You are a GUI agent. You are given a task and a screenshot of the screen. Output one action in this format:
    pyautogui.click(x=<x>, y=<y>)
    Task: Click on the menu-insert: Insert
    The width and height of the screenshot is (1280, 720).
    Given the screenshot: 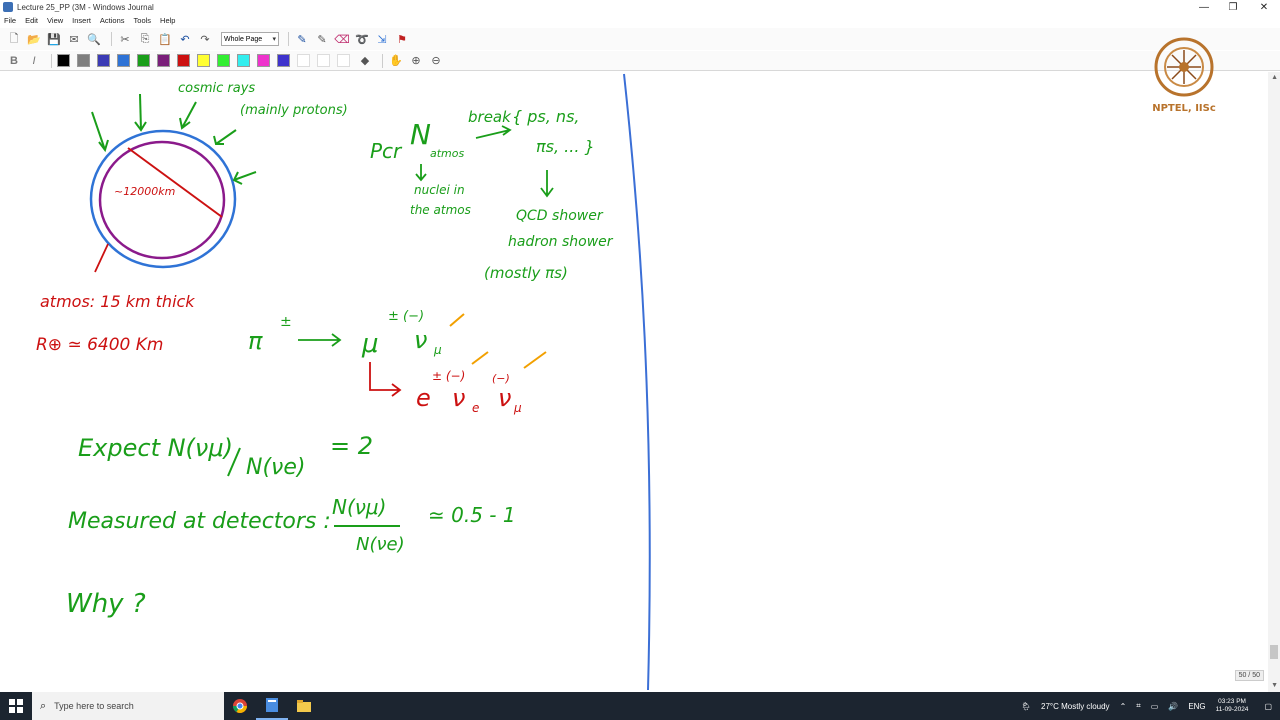 What is the action you would take?
    pyautogui.click(x=81, y=20)
    